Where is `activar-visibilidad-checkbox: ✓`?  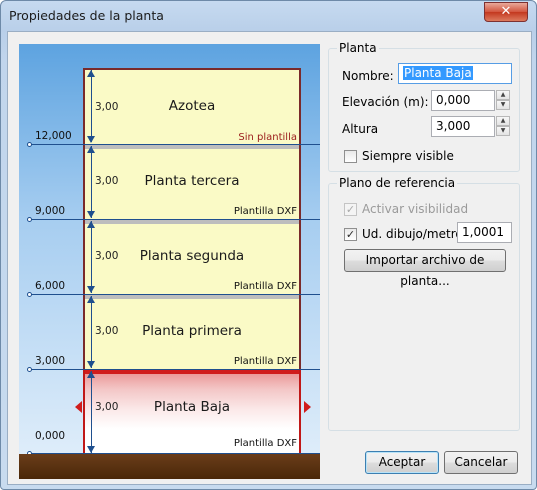
activar-visibilidad-checkbox: ✓ is located at coordinates (350, 209).